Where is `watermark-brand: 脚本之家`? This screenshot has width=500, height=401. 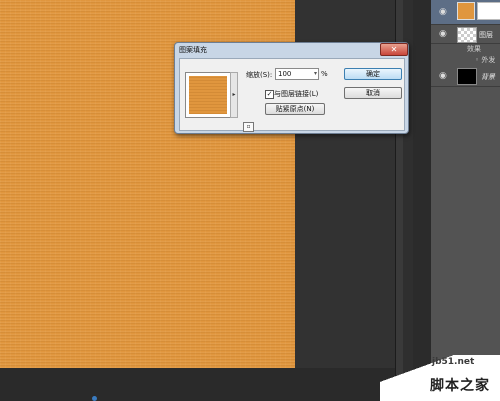
watermark-brand: 脚本之家 is located at coordinates (460, 386).